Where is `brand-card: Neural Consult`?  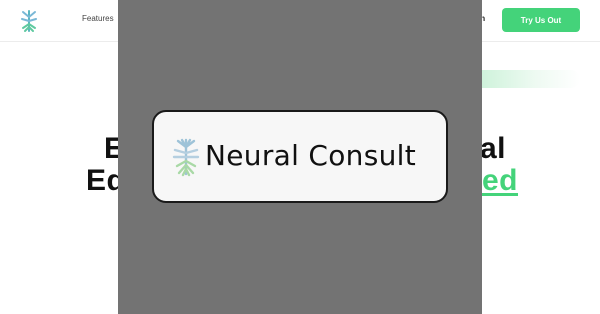
brand-card: Neural Consult is located at coordinates (300, 156).